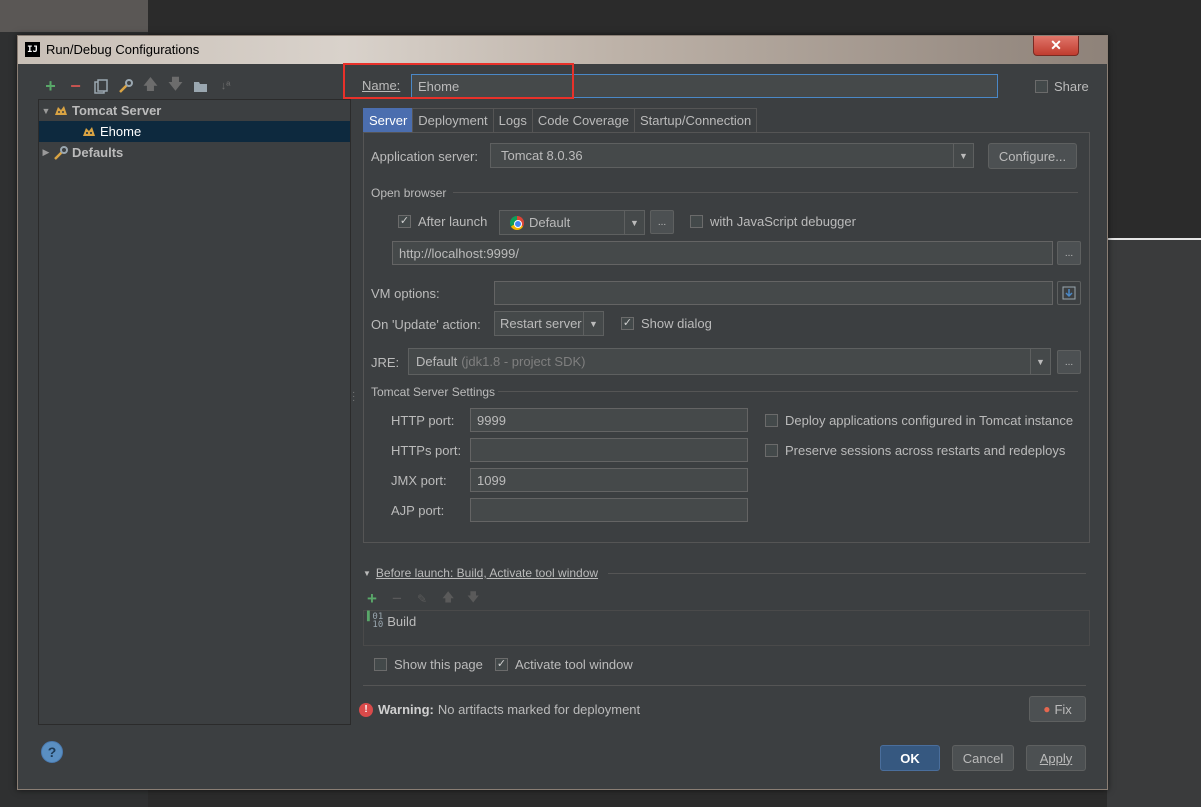 Image resolution: width=1201 pixels, height=807 pixels. What do you see at coordinates (423, 420) in the screenshot?
I see `http-port-label: HTTP port:` at bounding box center [423, 420].